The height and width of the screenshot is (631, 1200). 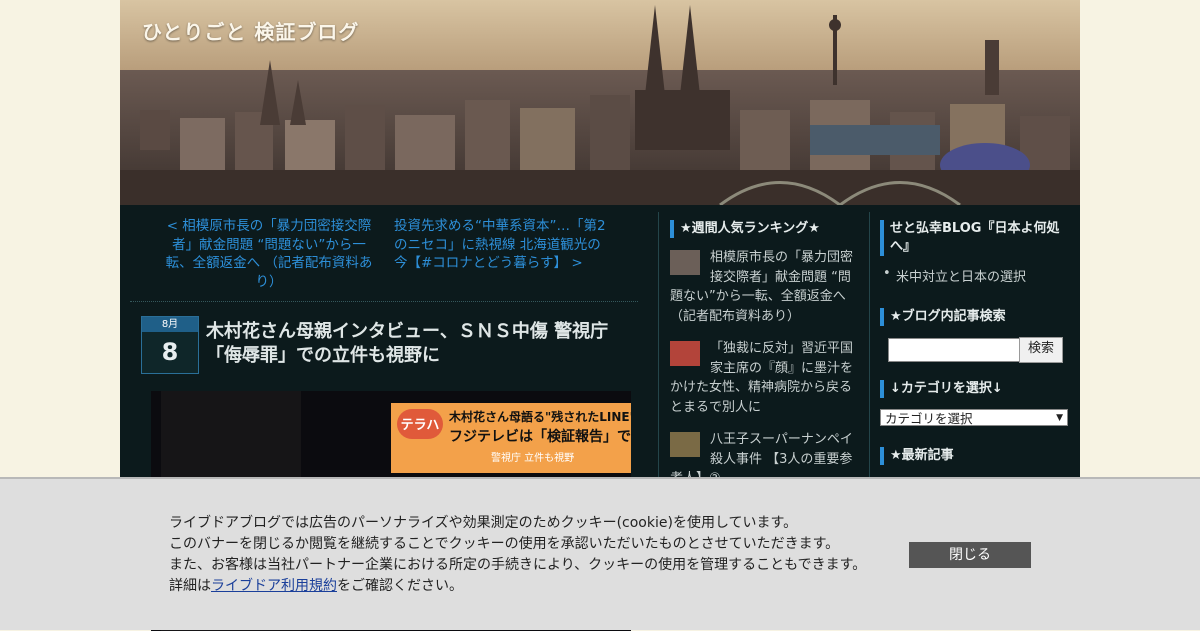 I want to click on terms-link: ライブドア利用規約, so click(x=274, y=586).